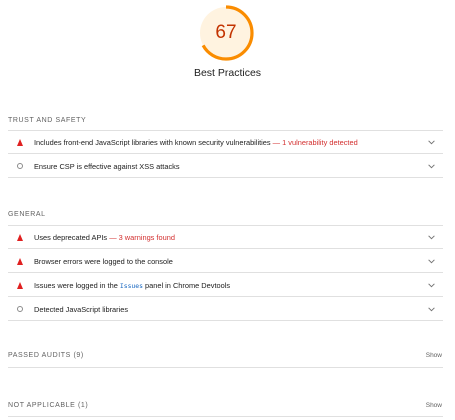 This screenshot has width=455, height=420. I want to click on group-title-trust-and-safety: Trust and Safety, so click(47, 120).